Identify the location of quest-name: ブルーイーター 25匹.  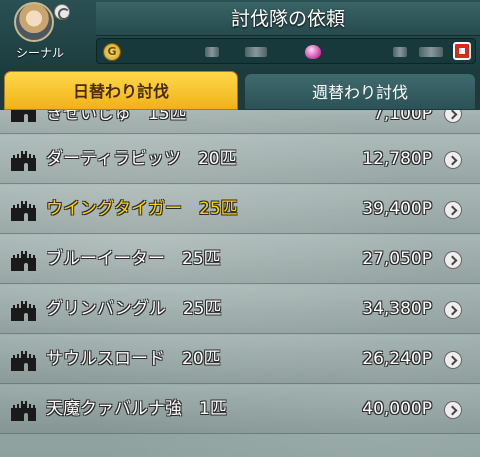
(133, 259).